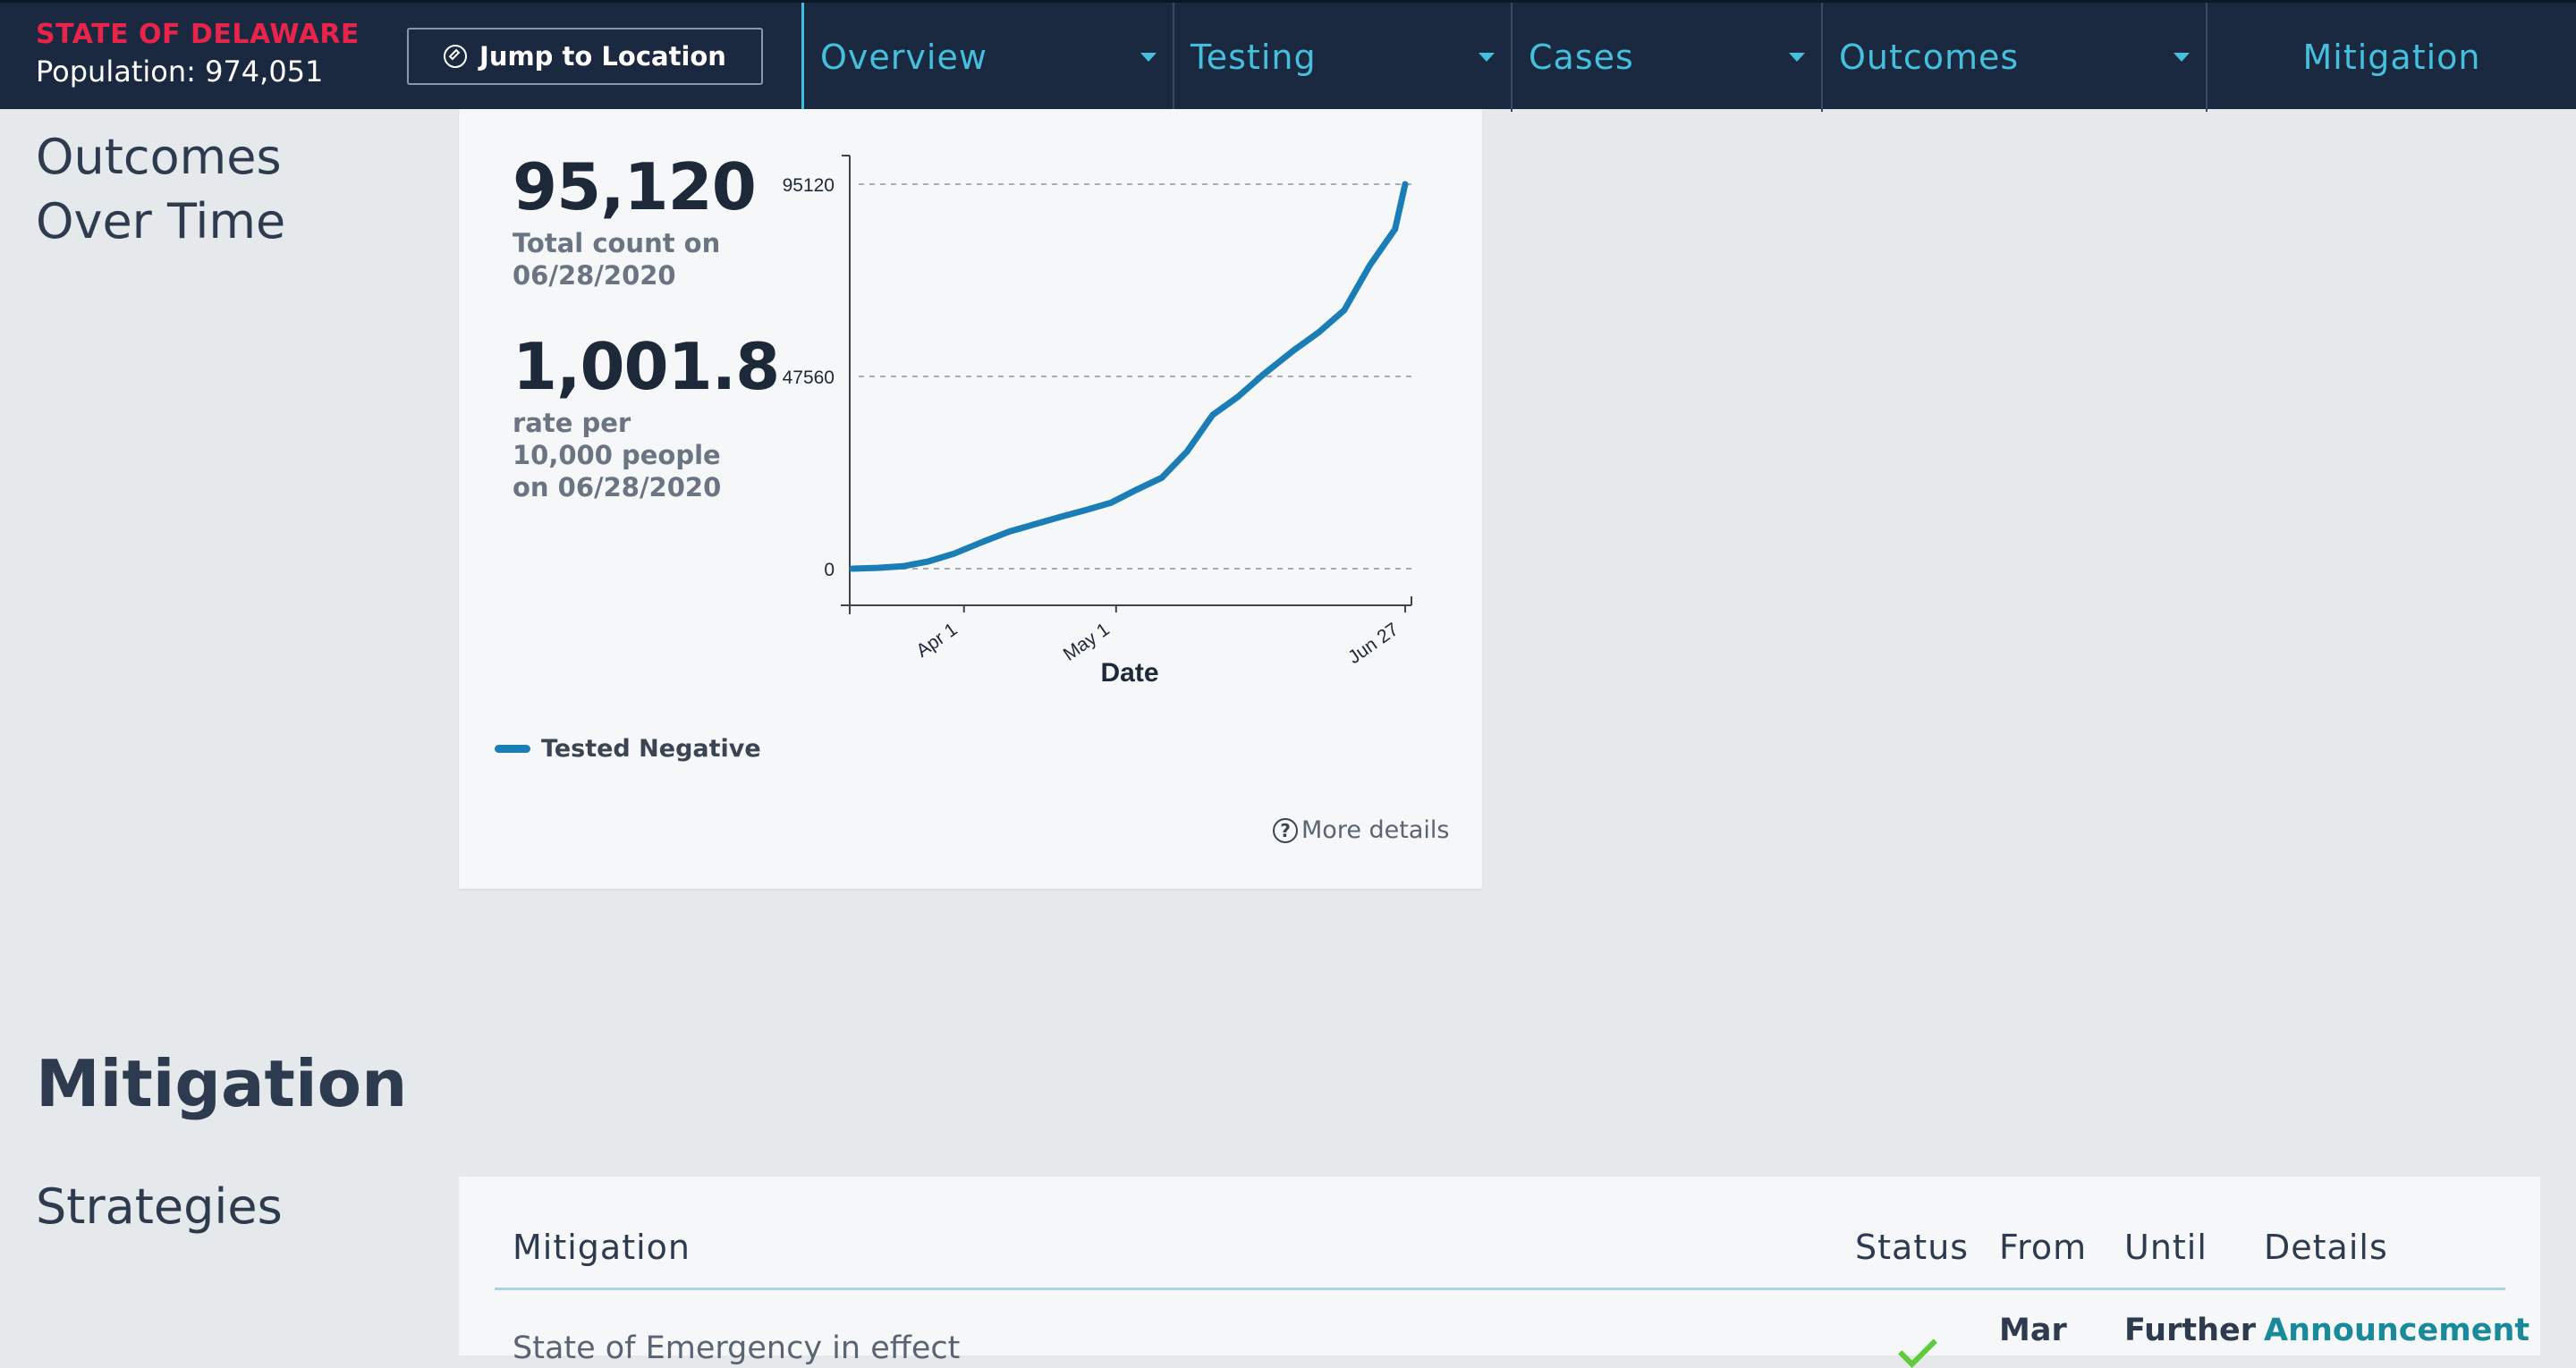  Describe the element at coordinates (1285, 830) in the screenshot. I see `help-circle-icon: ?` at that location.